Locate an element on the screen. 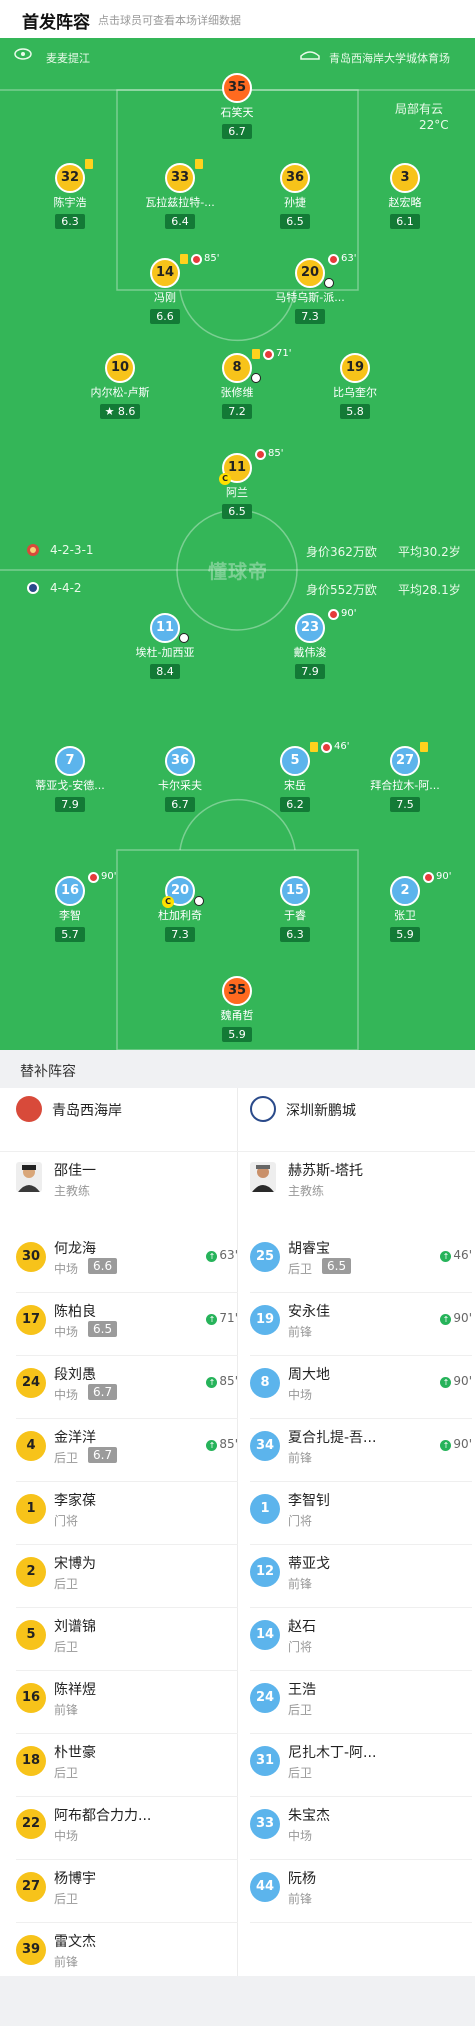 This screenshot has width=475, height=2026. substitute-rating: 6.7 is located at coordinates (103, 1455).